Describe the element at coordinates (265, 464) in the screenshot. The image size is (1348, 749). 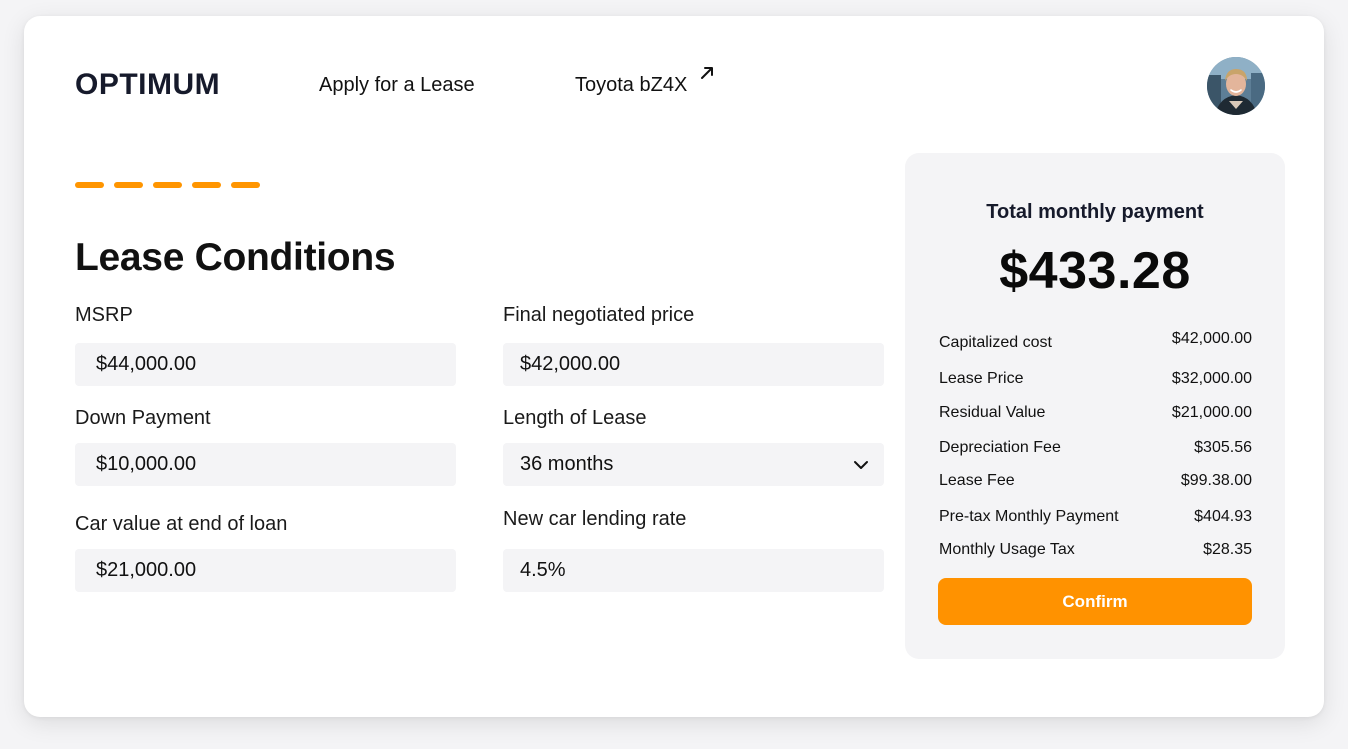
I see `down-payment-input: $10,000.00` at that location.